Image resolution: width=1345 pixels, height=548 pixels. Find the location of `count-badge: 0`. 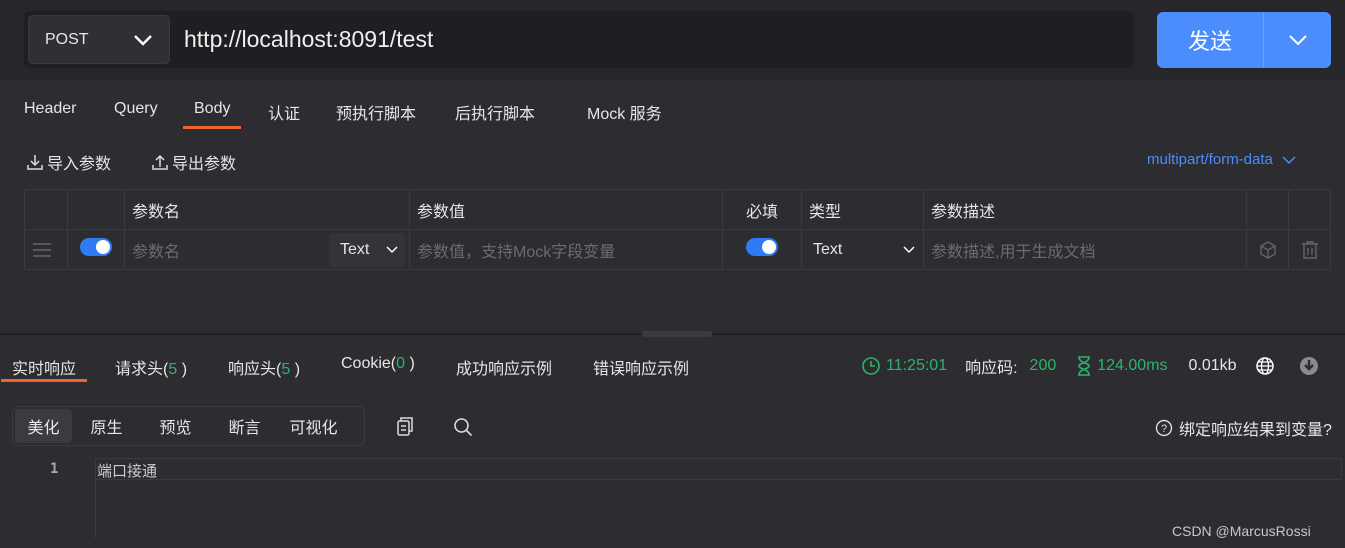

count-badge: 0 is located at coordinates (401, 363).